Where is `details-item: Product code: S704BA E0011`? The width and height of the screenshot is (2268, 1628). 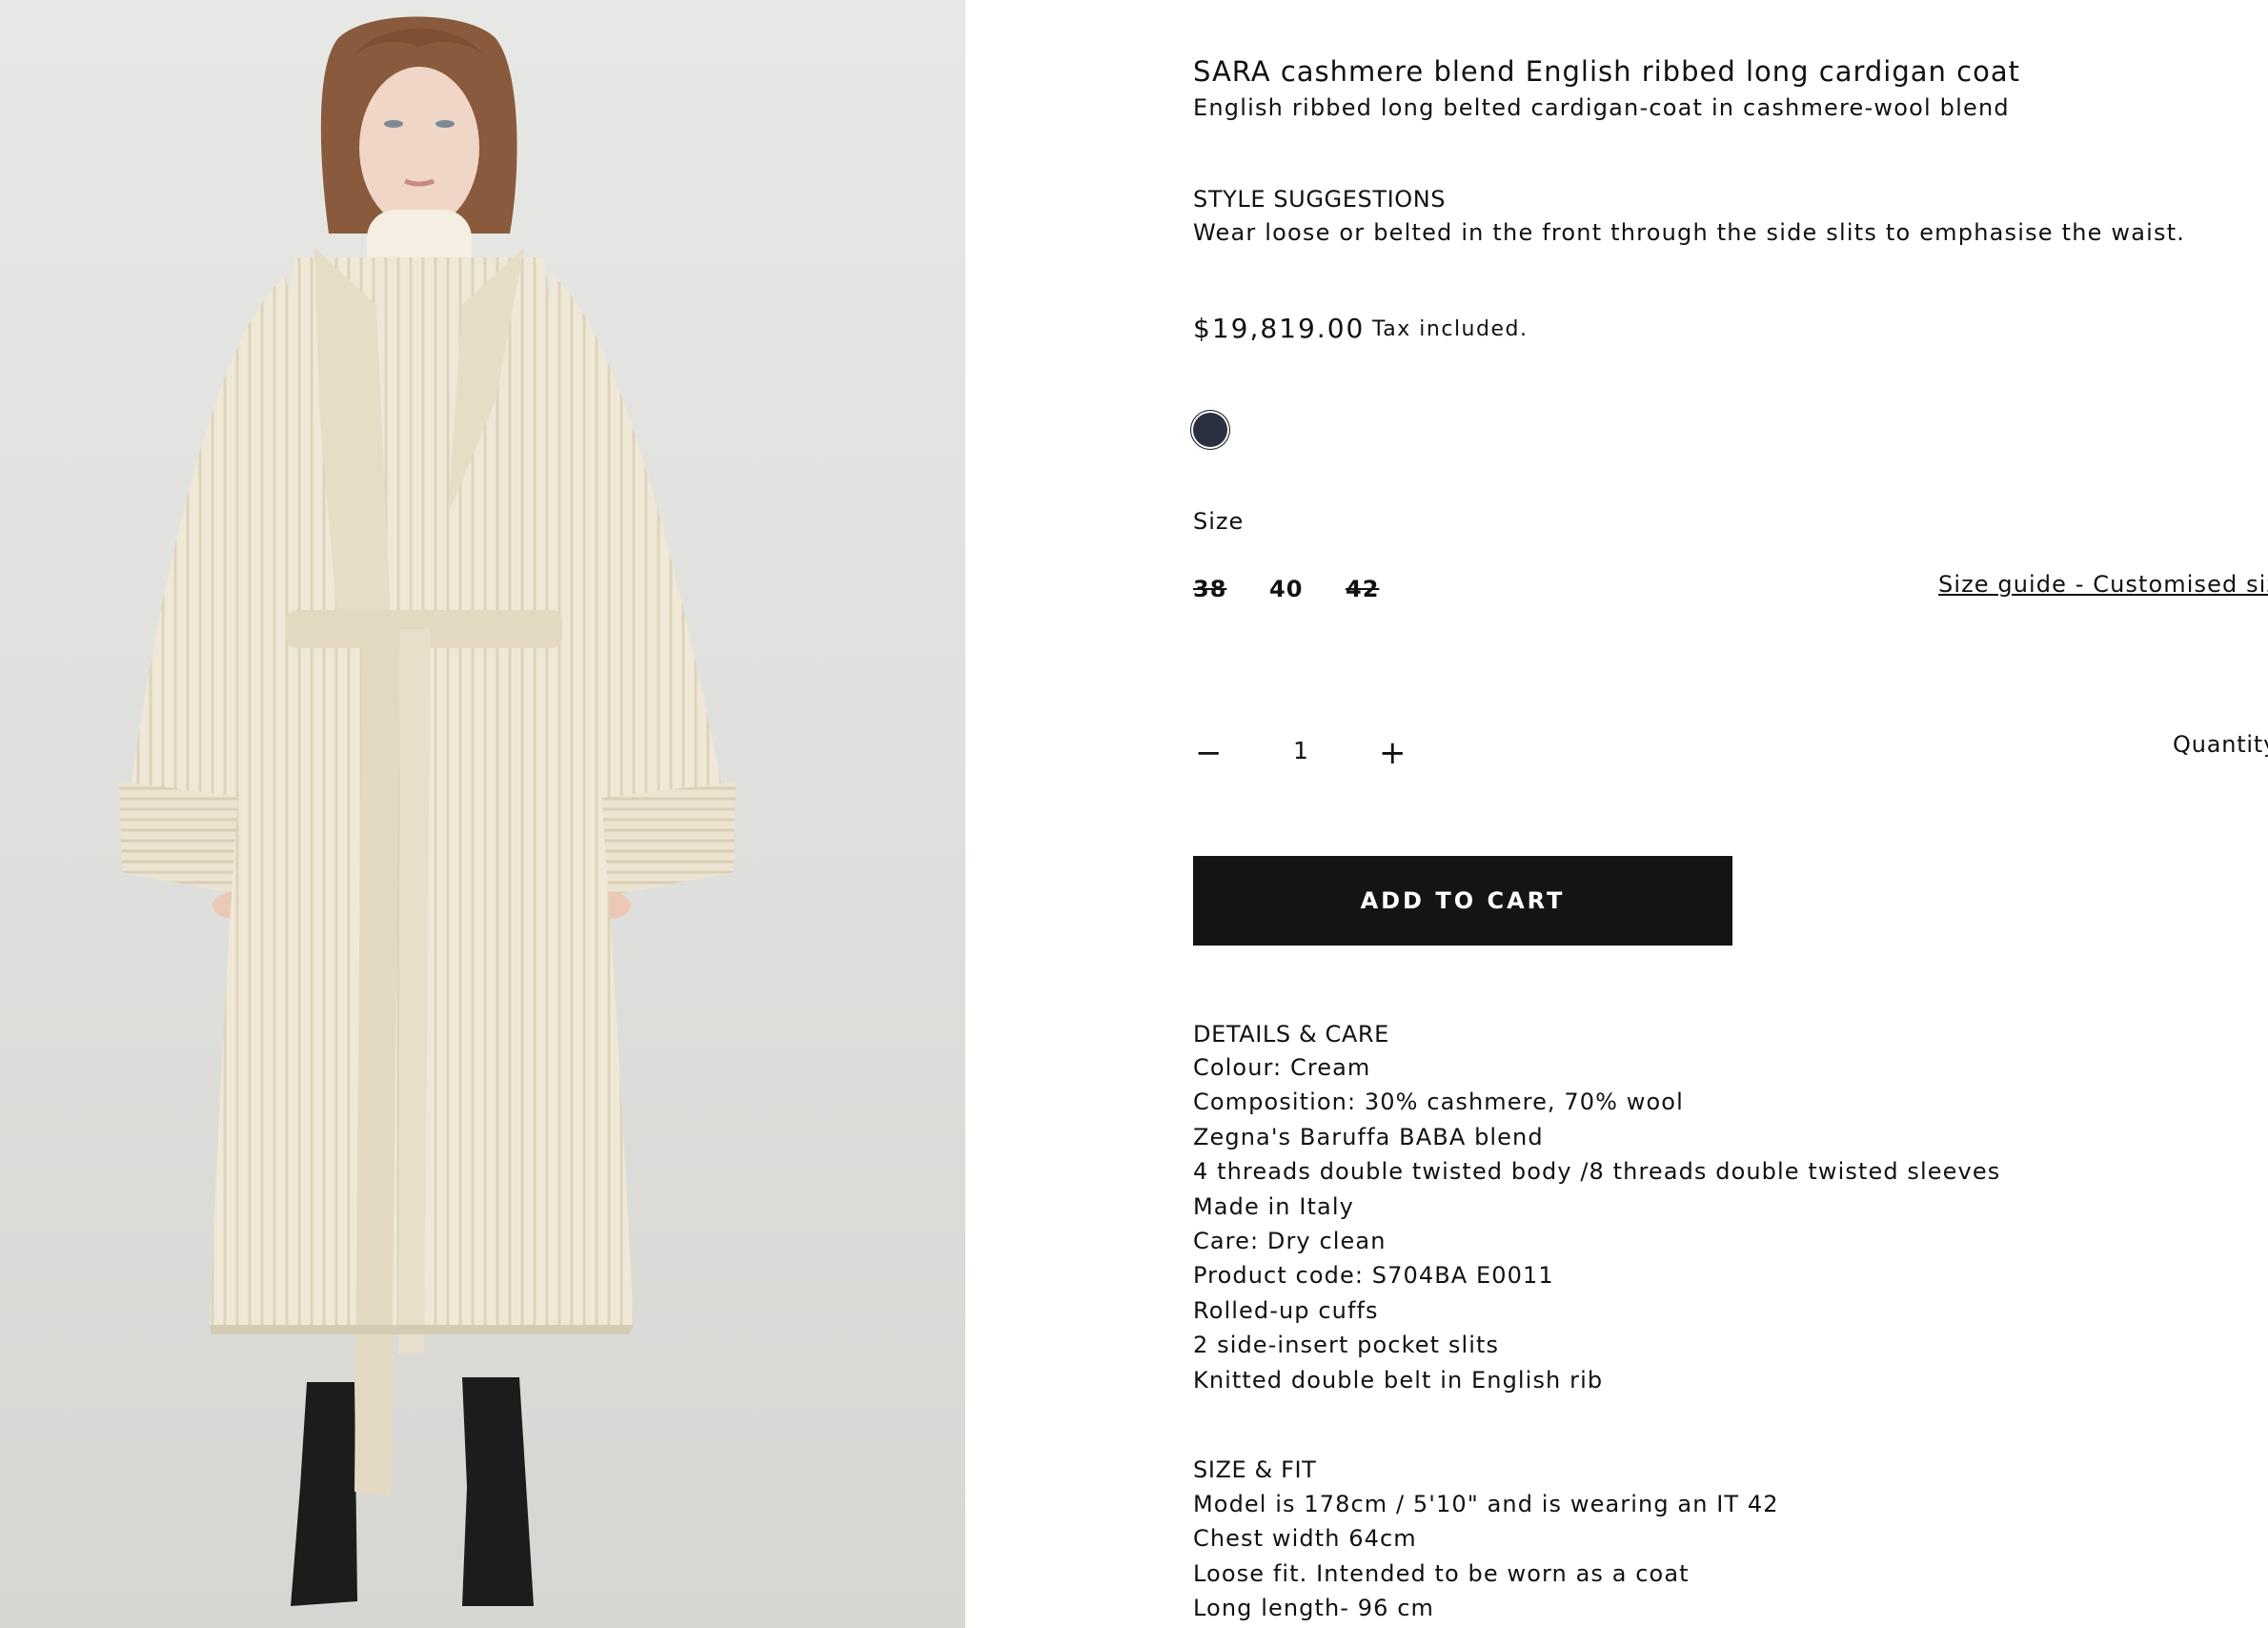 details-item: Product code: S704BA E0011 is located at coordinates (1373, 1276).